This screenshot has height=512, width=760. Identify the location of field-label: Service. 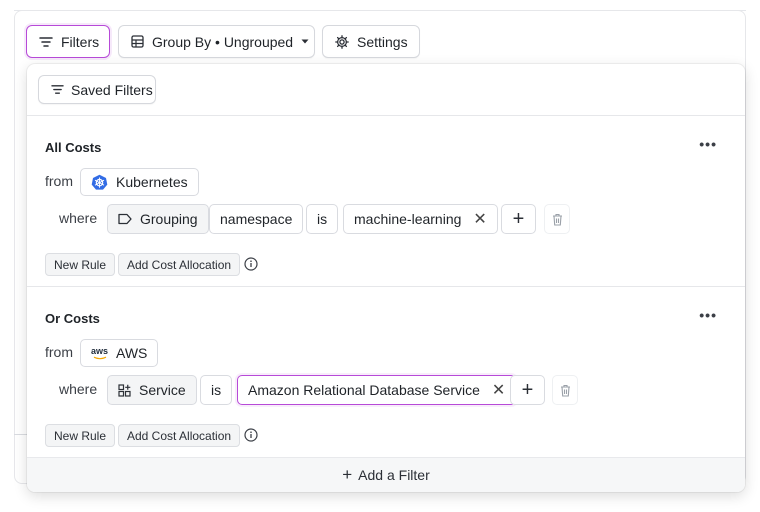
(162, 390).